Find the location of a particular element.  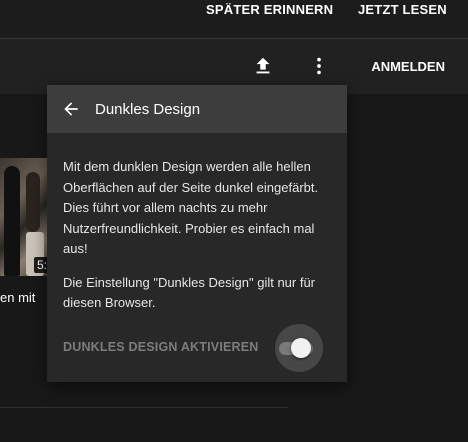

video-title: en mit is located at coordinates (17, 297).